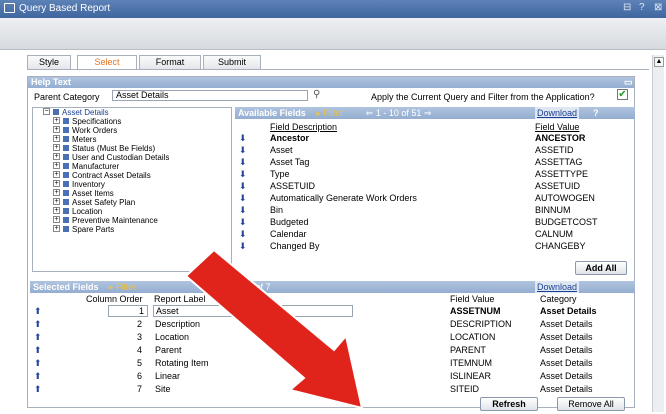 Image resolution: width=666 pixels, height=414 pixels. What do you see at coordinates (51, 82) in the screenshot?
I see `help-text-title: Help Text` at bounding box center [51, 82].